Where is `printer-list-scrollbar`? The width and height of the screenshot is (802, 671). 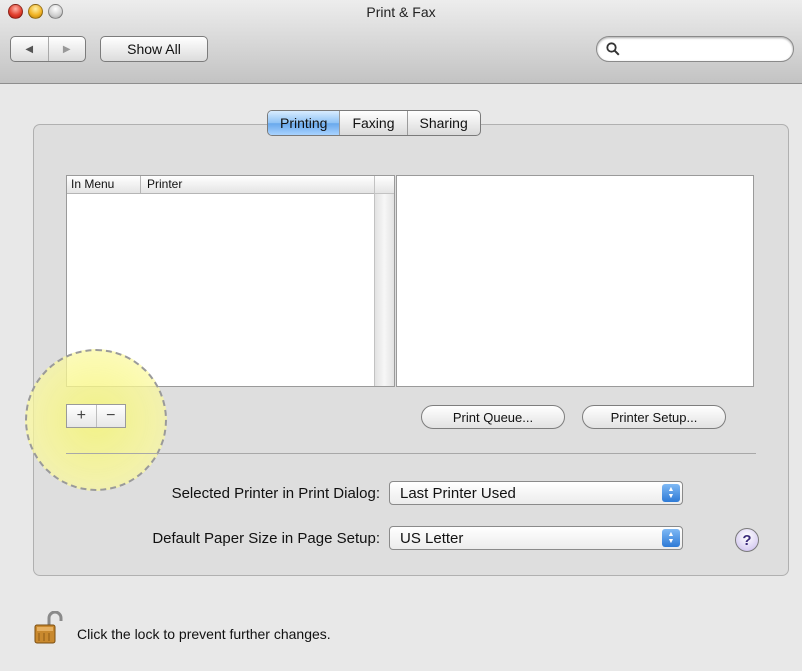 printer-list-scrollbar is located at coordinates (384, 281).